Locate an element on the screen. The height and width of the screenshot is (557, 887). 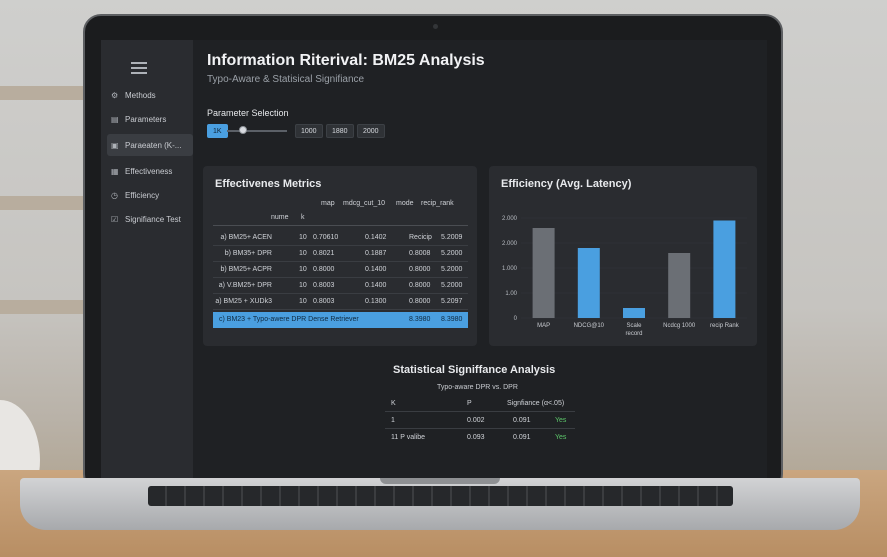
param-chip-1k: 1K is located at coordinates (217, 131).